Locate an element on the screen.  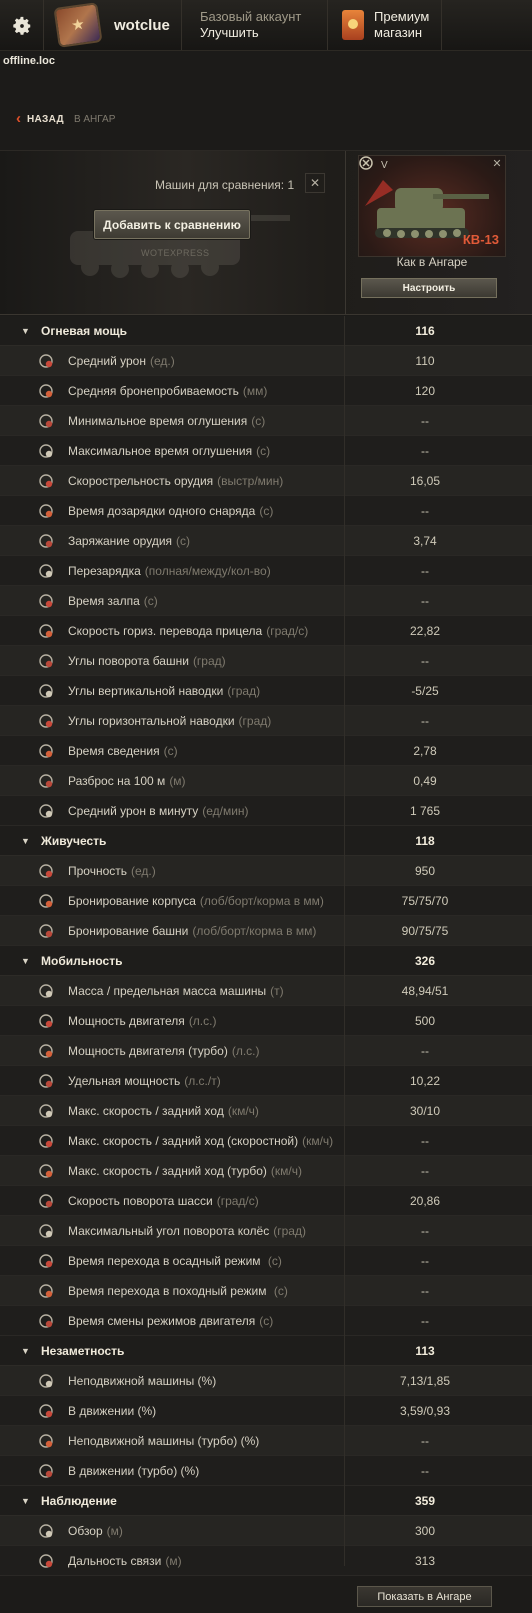
account-type-block: Базовый аккаунт Улучшить is located at coordinates (255, 25).